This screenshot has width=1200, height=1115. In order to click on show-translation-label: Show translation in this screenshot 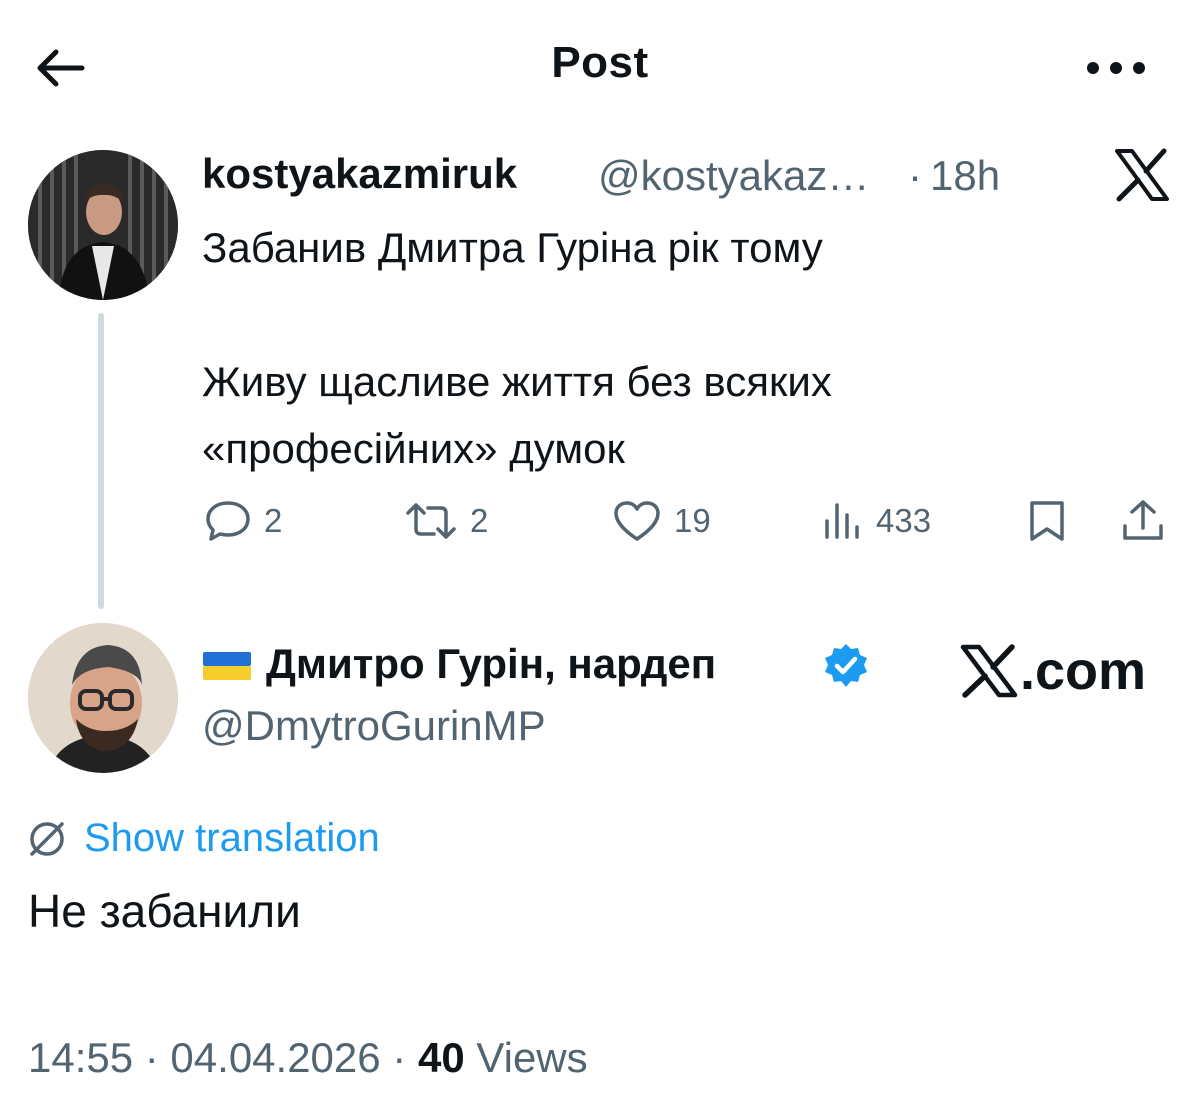, I will do `click(232, 838)`.